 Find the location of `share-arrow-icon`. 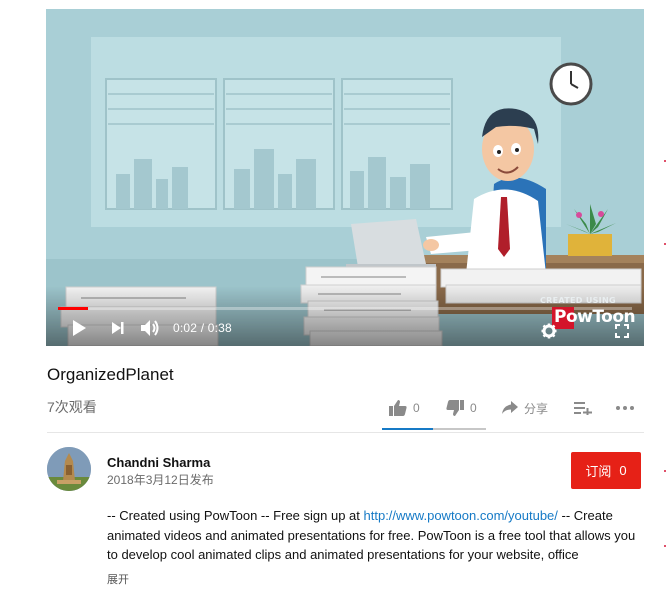

share-arrow-icon is located at coordinates (510, 407).